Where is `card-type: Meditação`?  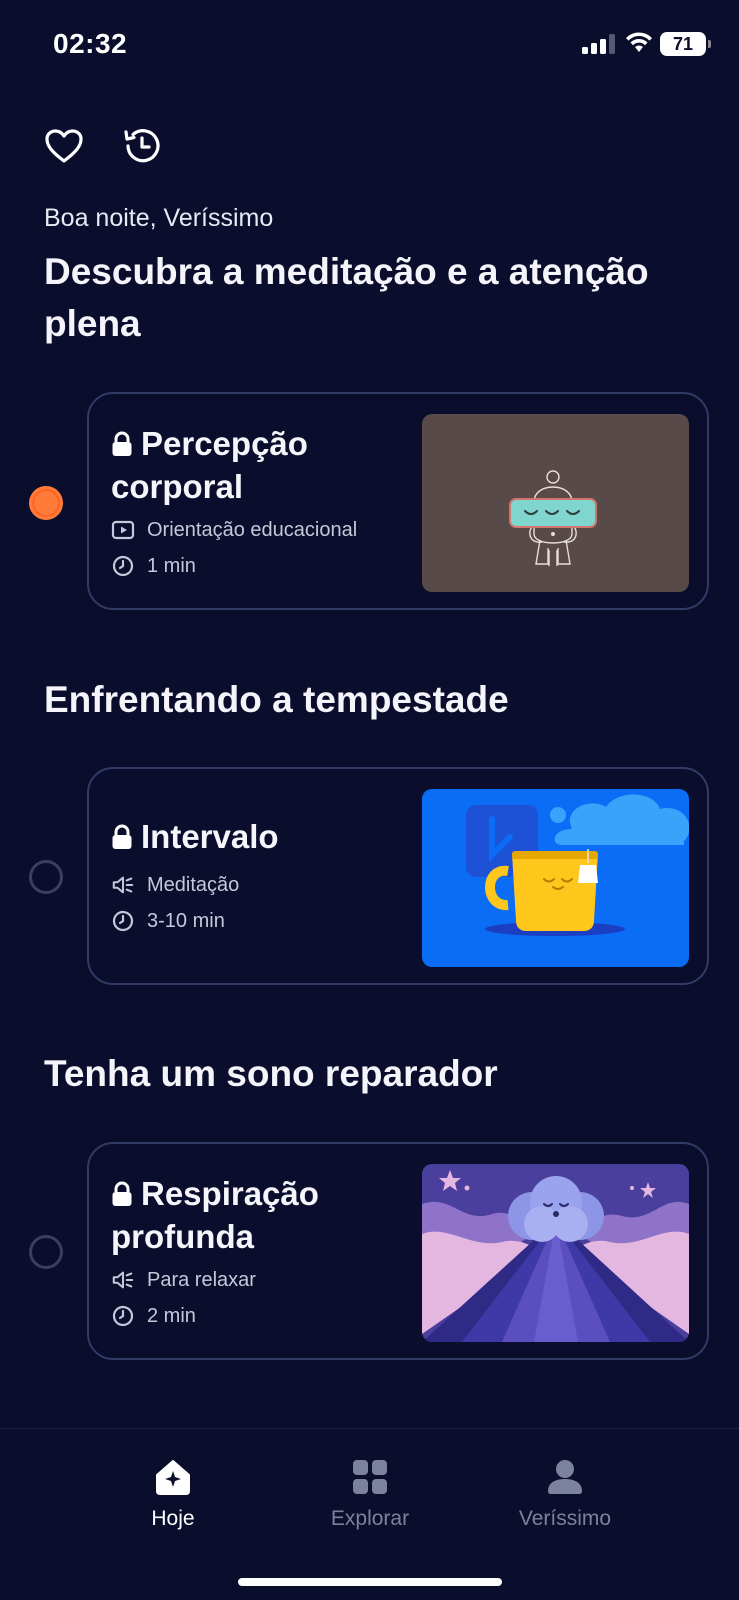
card-type: Meditação is located at coordinates (175, 885).